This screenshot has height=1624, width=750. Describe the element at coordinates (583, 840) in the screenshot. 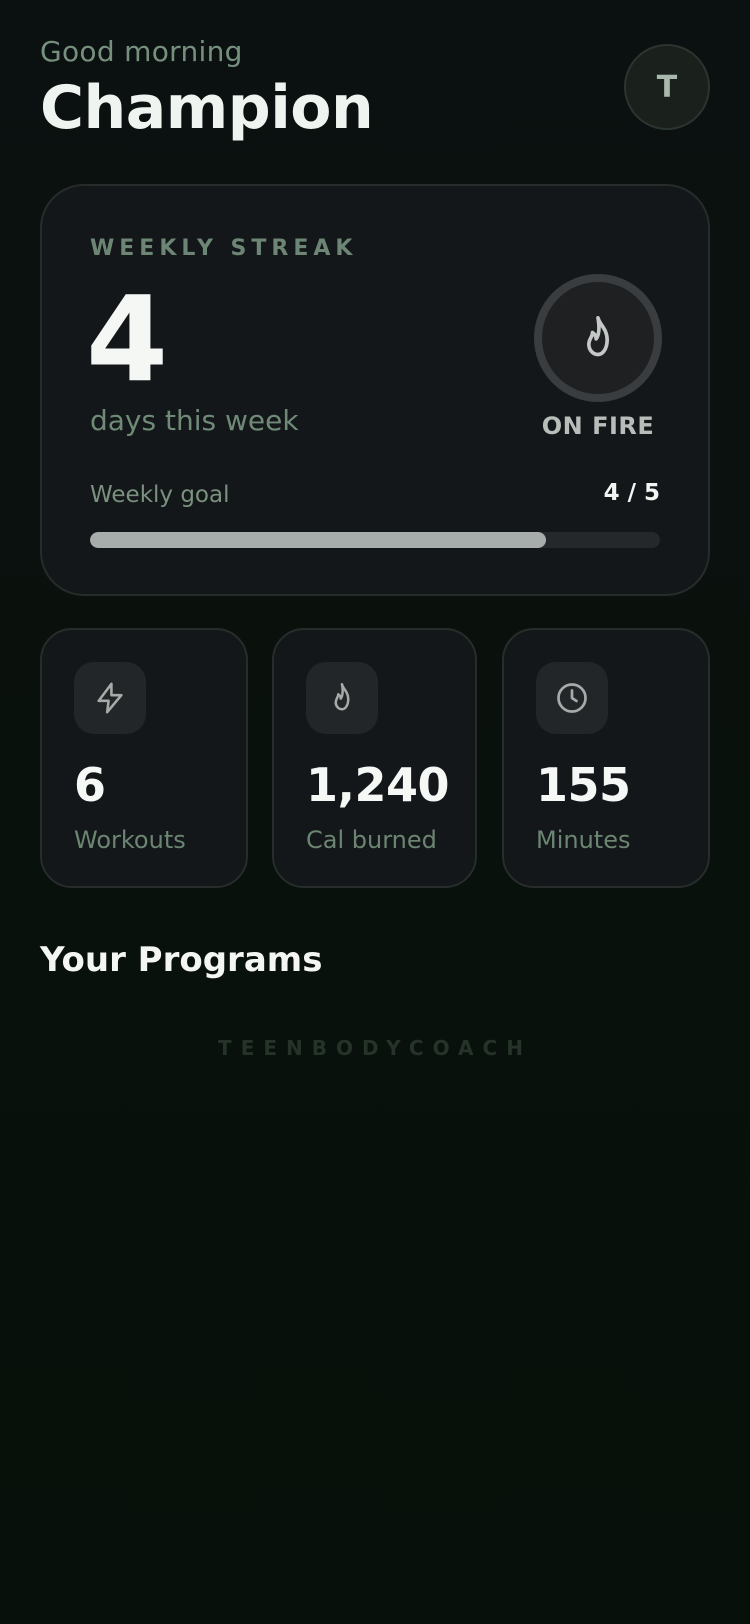

I see `stat-label: Minutes` at that location.